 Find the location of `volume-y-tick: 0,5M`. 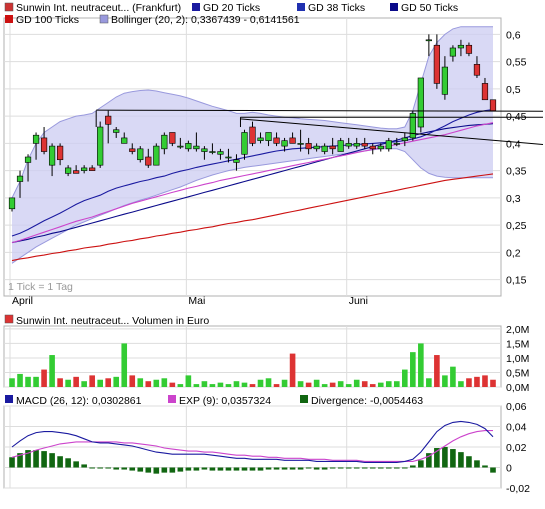

volume-y-tick: 0,5M is located at coordinates (517, 373).